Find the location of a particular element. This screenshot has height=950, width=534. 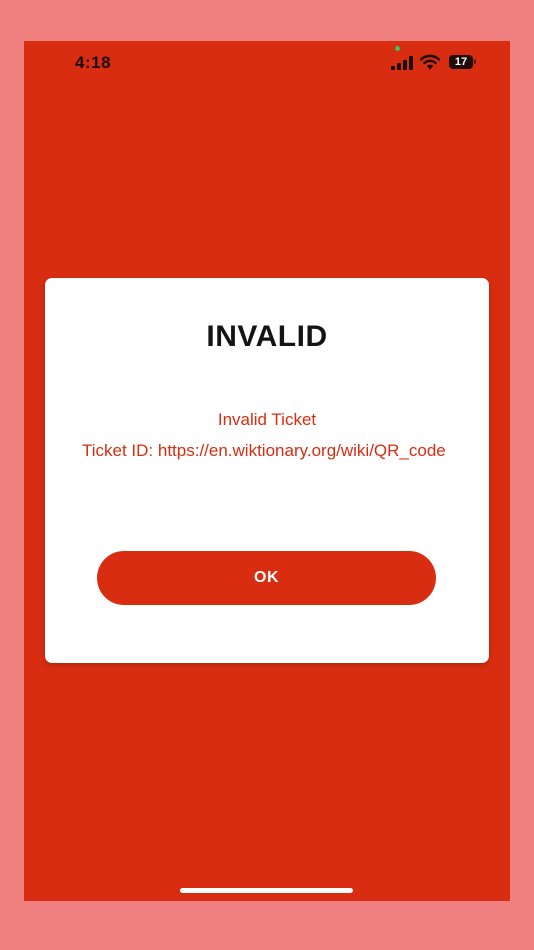

wifi-icon is located at coordinates (430, 62).